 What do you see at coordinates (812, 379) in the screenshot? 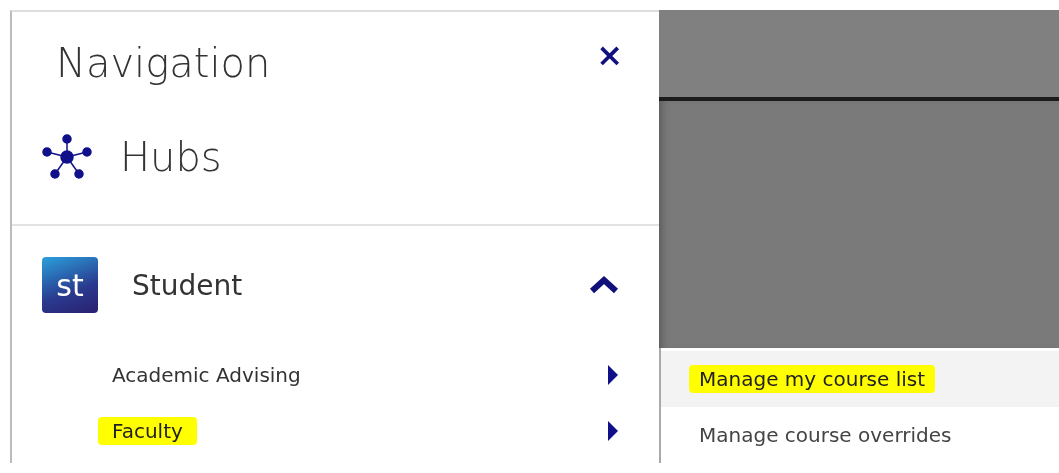
I see `submenu-item-label: Manage my course list` at bounding box center [812, 379].